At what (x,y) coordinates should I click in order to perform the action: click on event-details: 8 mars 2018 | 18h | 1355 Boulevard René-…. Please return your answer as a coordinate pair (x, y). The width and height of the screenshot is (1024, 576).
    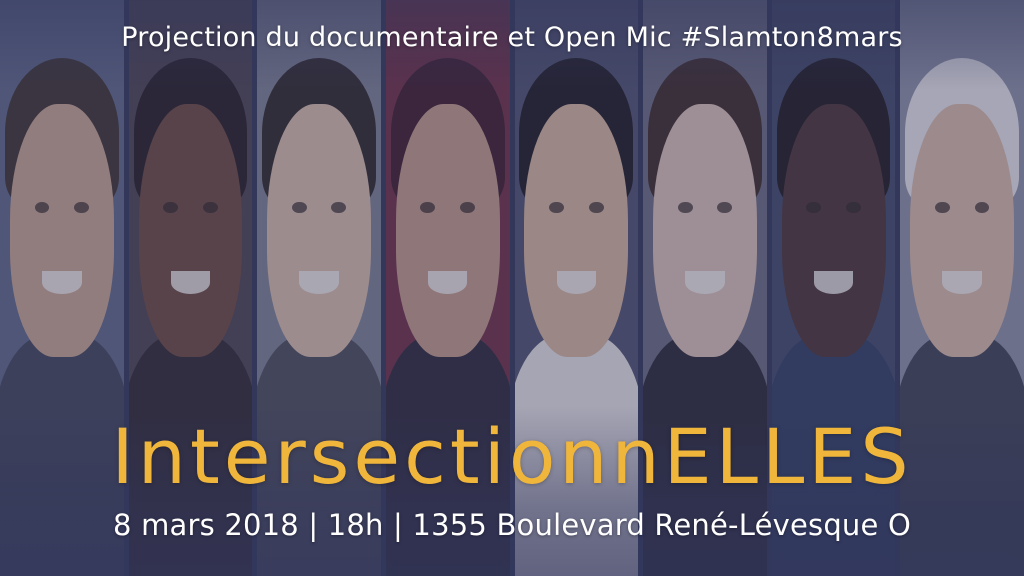
    Looking at the image, I should click on (512, 525).